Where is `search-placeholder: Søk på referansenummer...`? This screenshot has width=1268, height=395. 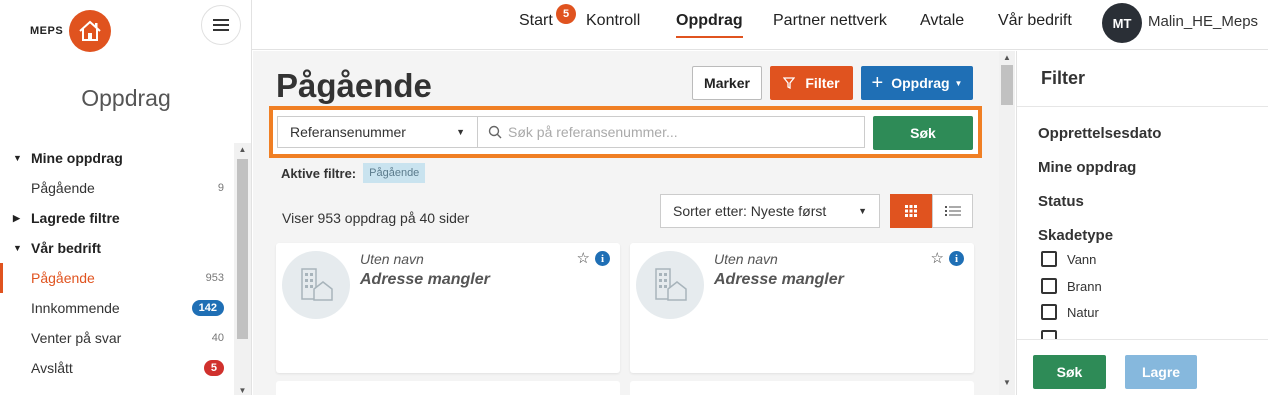
search-placeholder: Søk på referansenummer... is located at coordinates (593, 132).